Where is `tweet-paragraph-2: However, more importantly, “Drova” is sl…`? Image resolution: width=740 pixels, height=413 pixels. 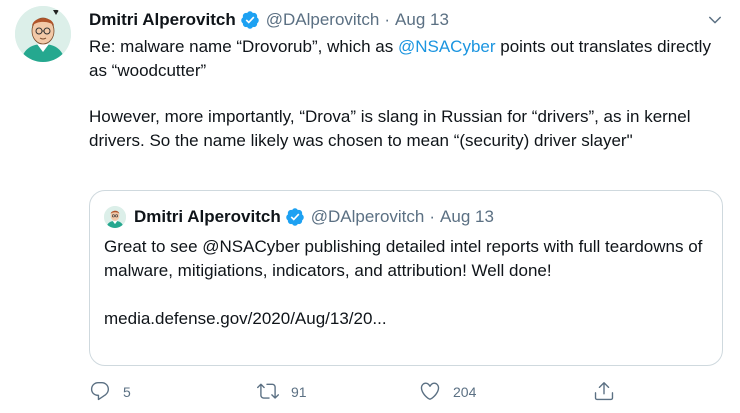 tweet-paragraph-2: However, more importantly, “Drova” is sl… is located at coordinates (390, 128).